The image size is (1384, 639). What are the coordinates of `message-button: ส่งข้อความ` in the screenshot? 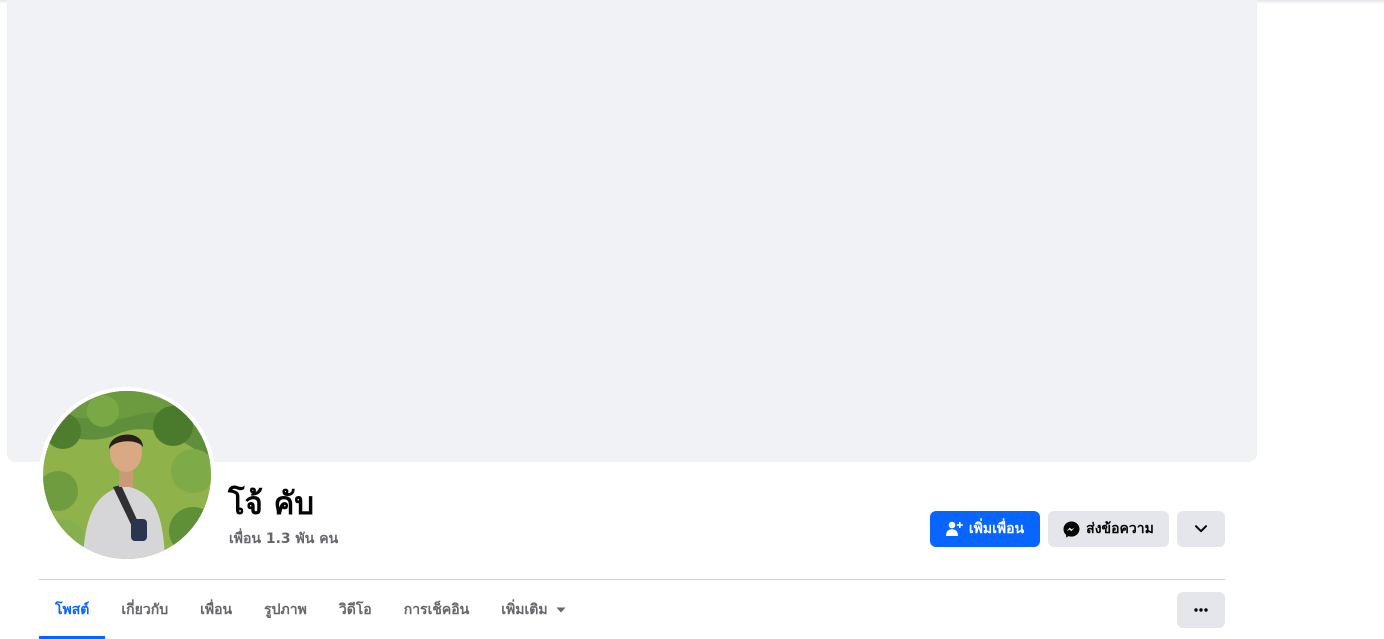 It's located at (1108, 529).